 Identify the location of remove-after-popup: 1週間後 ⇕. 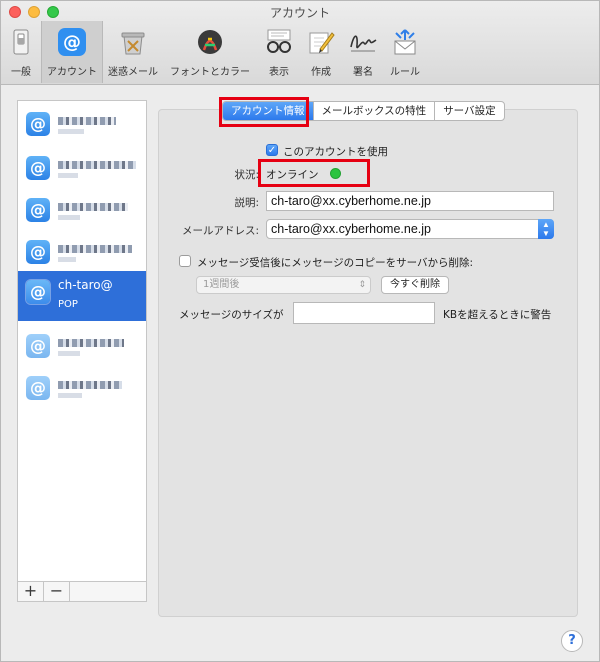
(283, 285).